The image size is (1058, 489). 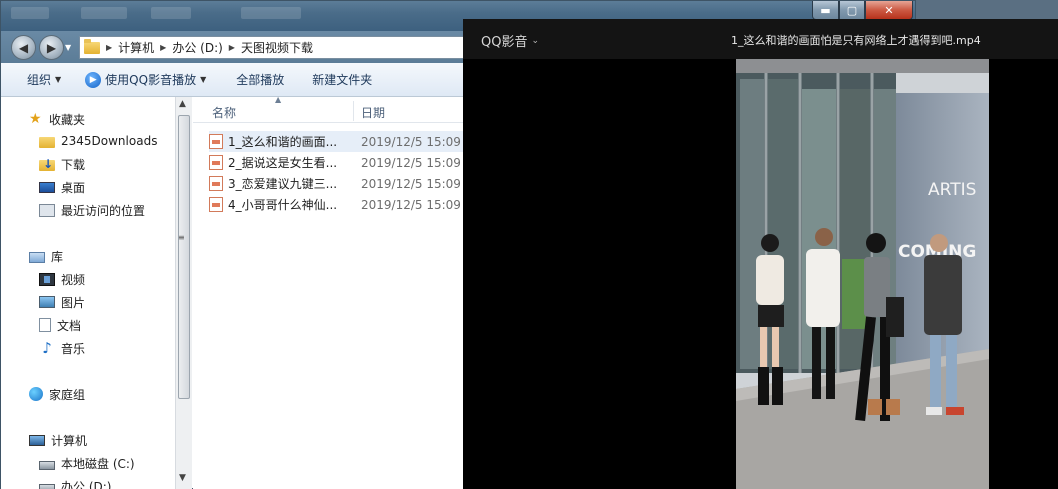 What do you see at coordinates (67, 119) in the screenshot?
I see `nav-favorites-label: 收藏夹` at bounding box center [67, 119].